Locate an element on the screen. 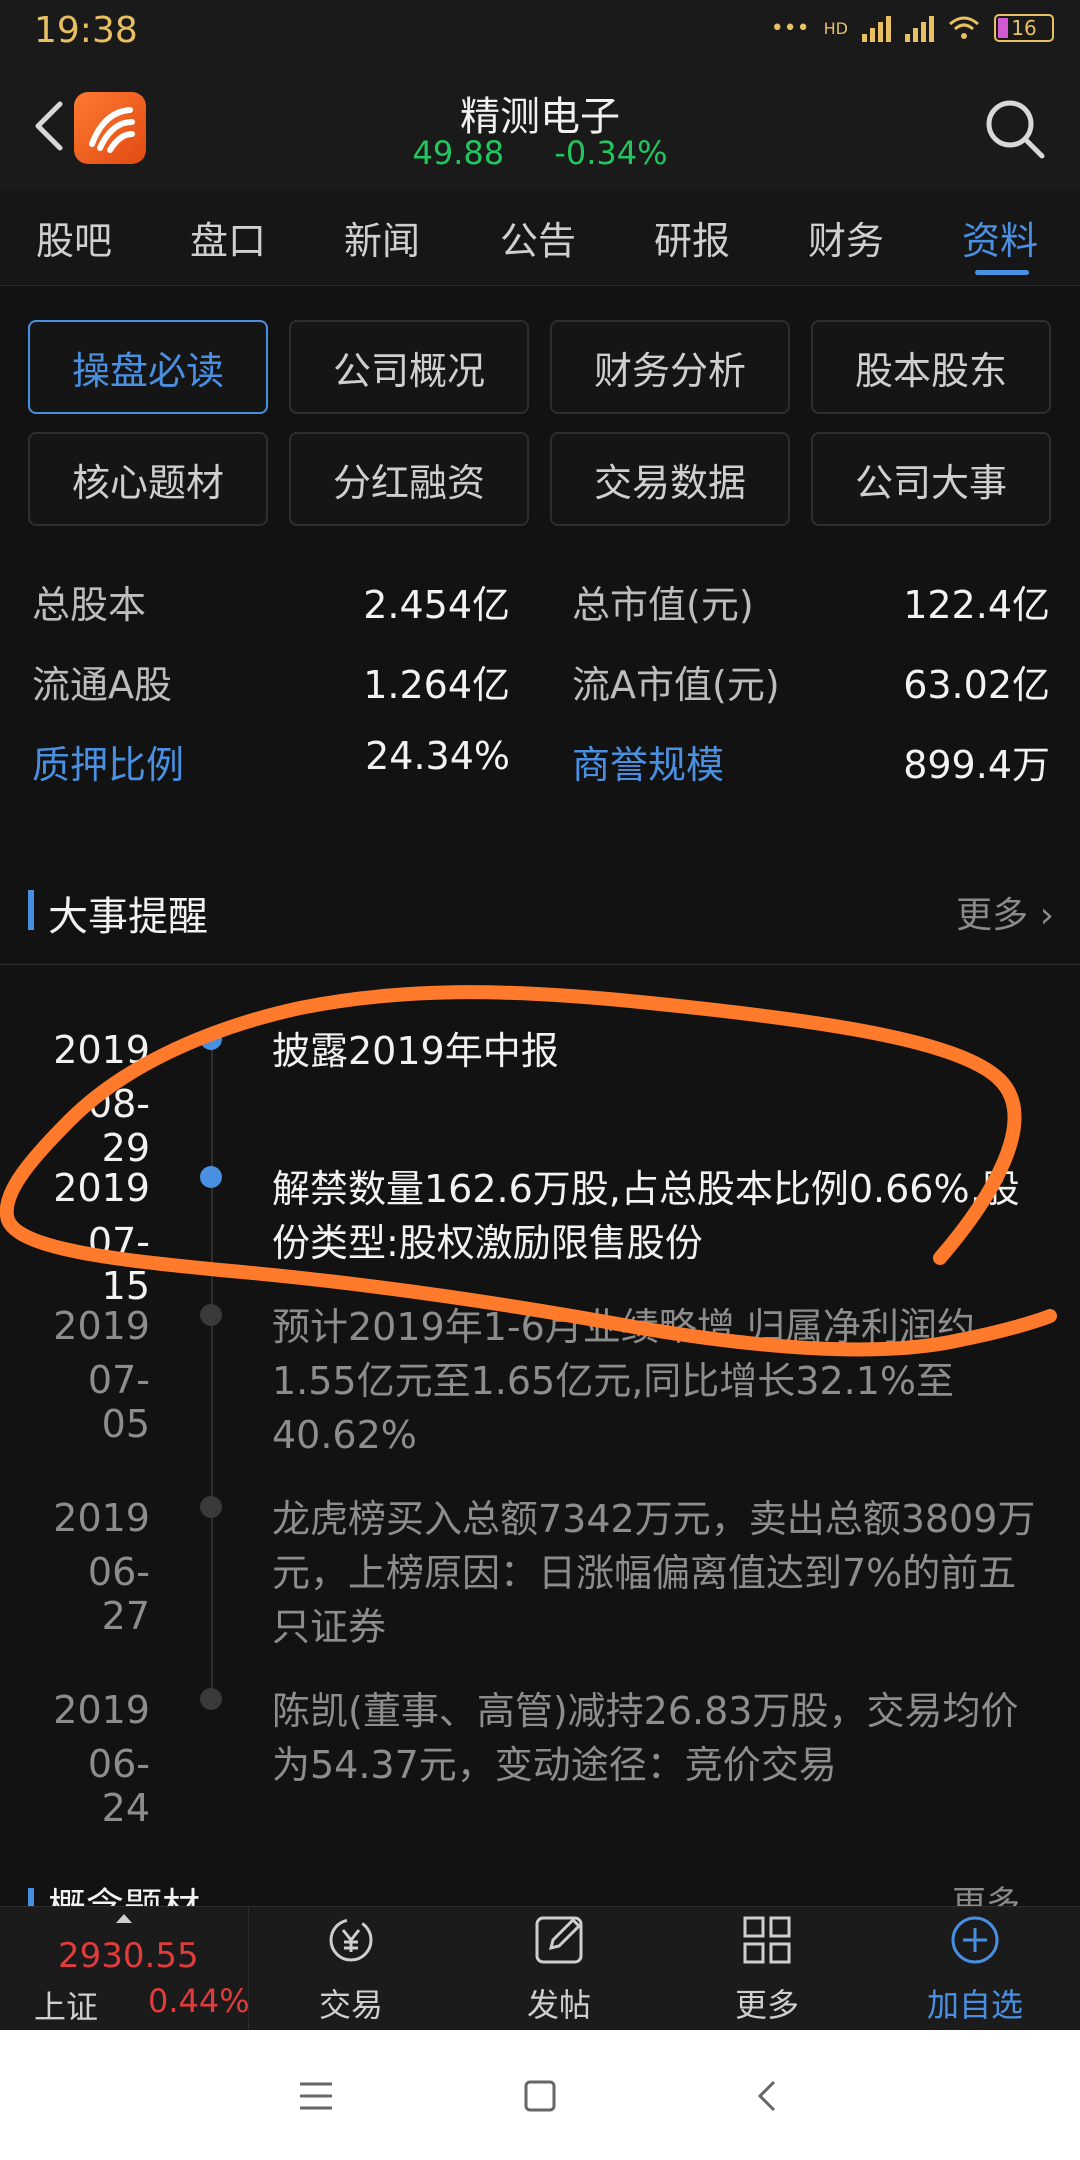  app-header: 精测电子 49.88 -0.34% is located at coordinates (540, 130).